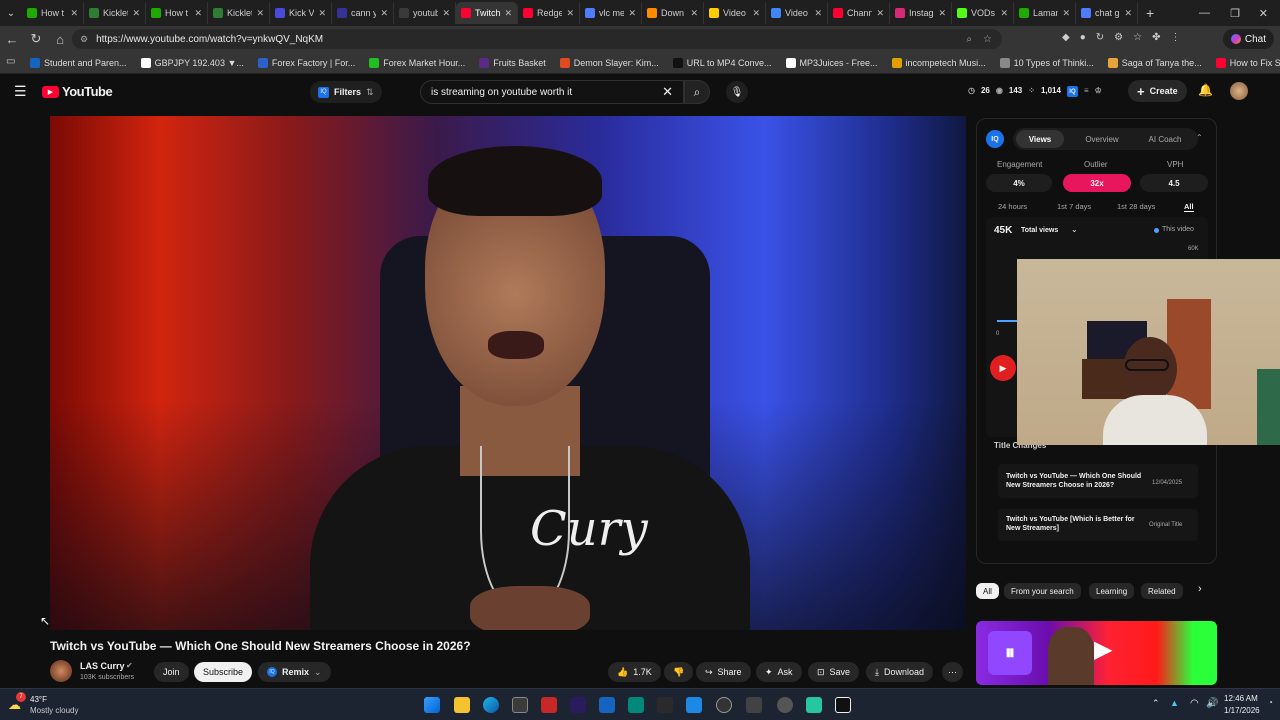 The width and height of the screenshot is (1280, 720). What do you see at coordinates (10, 61) in the screenshot?
I see `sidebar-toggle-icon: ▭` at bounding box center [10, 61].